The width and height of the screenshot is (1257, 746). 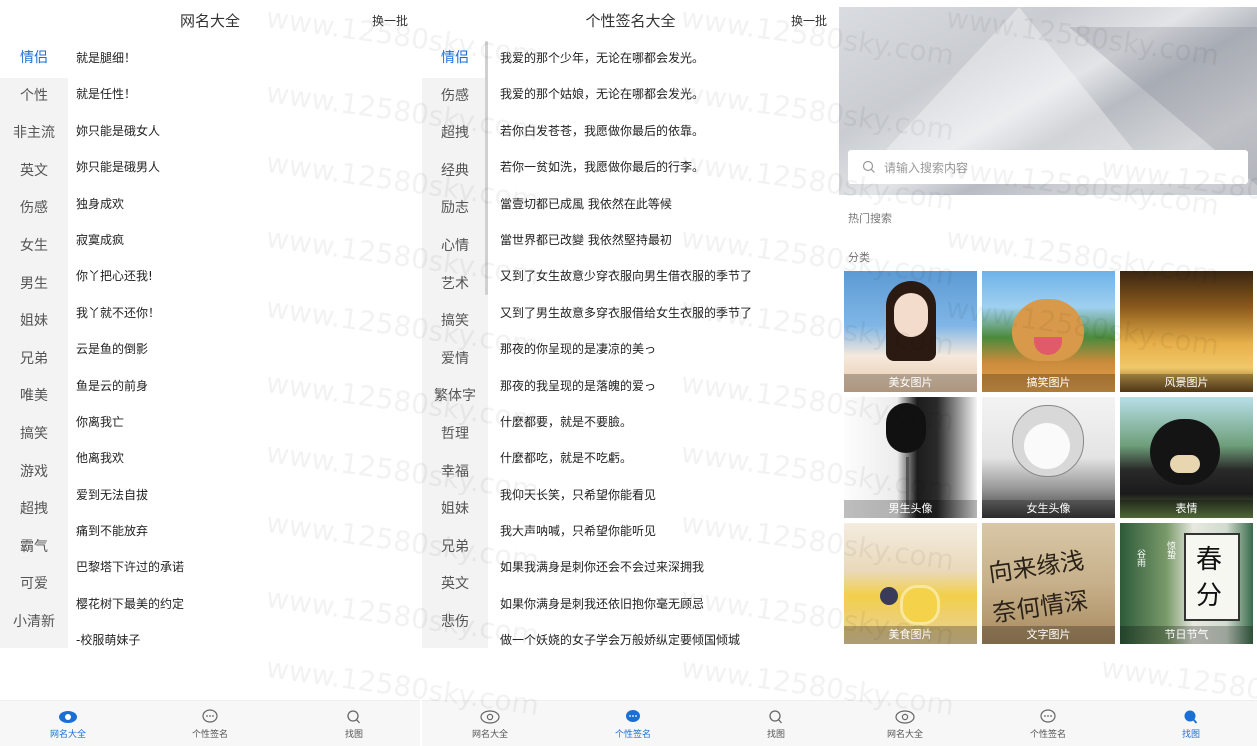 I want to click on category-item: 唯美, so click(x=34, y=397).